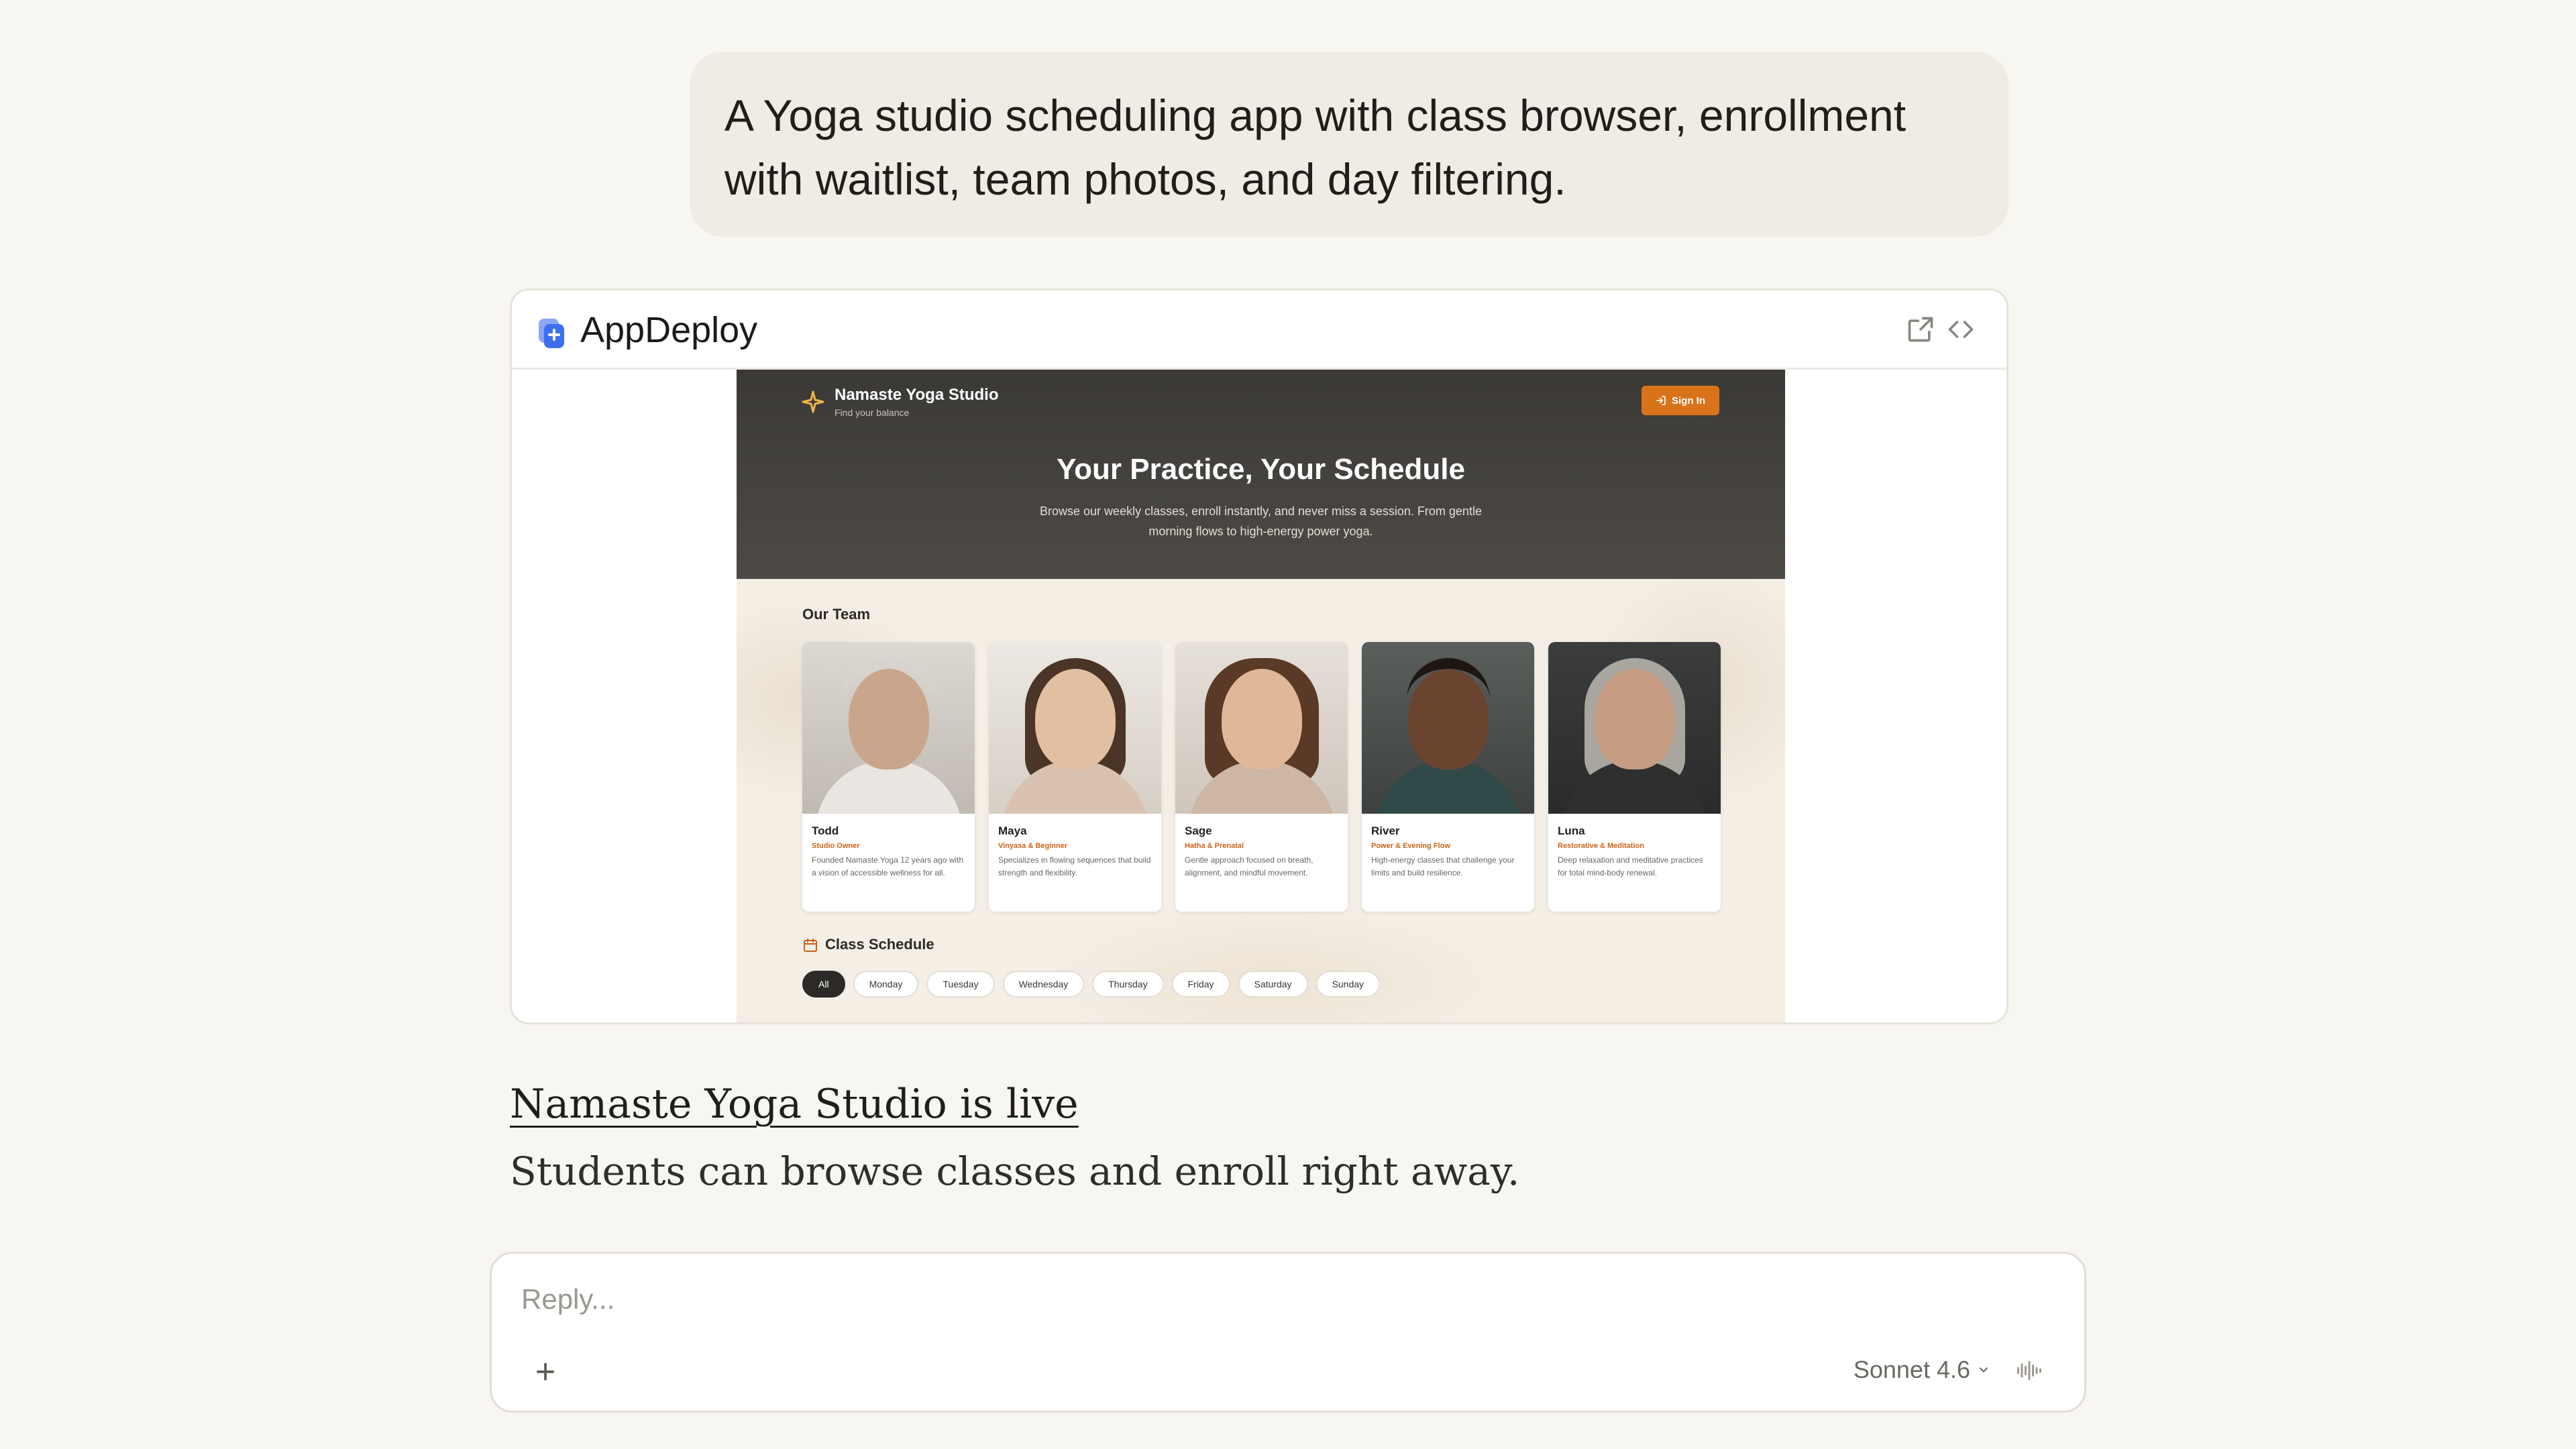  Describe the element at coordinates (1012, 830) in the screenshot. I see `team-member-name: Maya` at that location.